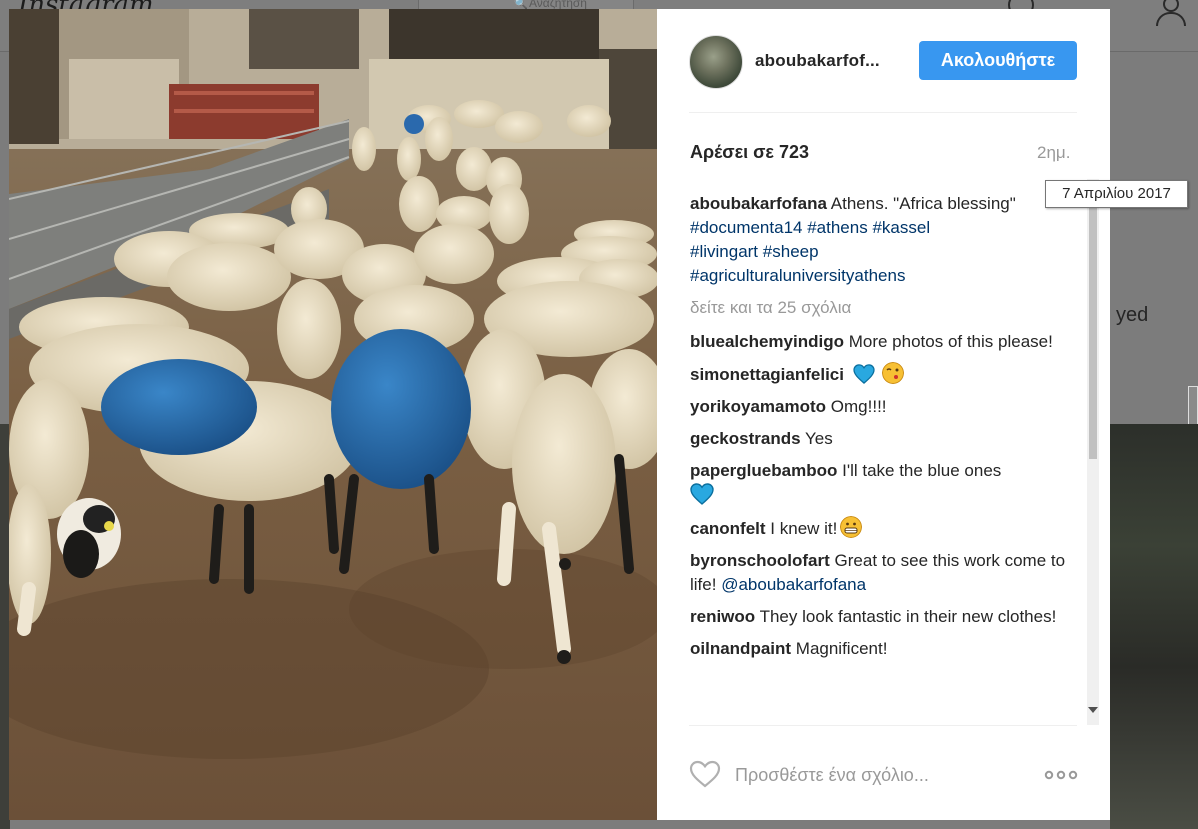  What do you see at coordinates (841, 648) in the screenshot?
I see `comment-text: Magnificent!` at bounding box center [841, 648].